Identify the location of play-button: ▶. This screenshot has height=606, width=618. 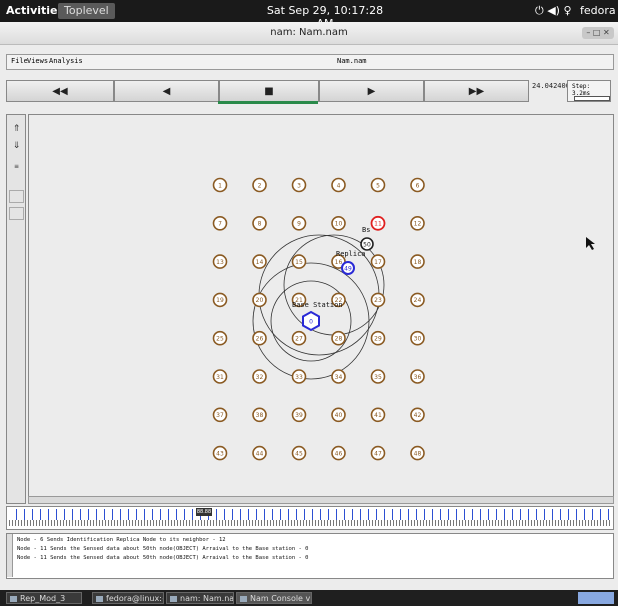
(371, 91).